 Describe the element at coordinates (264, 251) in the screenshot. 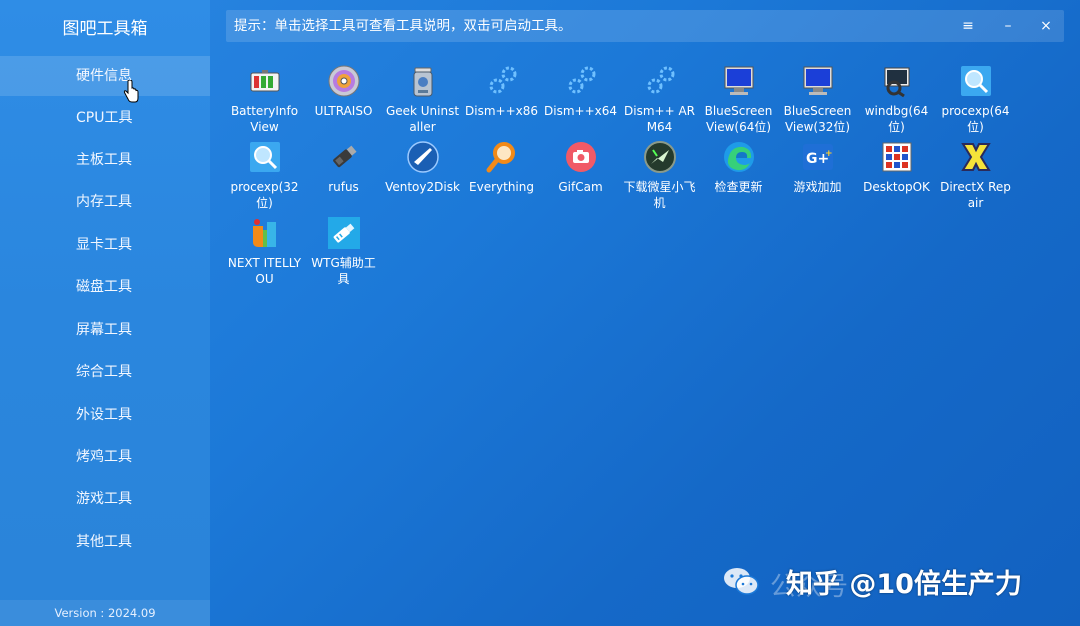

I see `tool-next-itellyou: NEXT ITELLYOU` at that location.